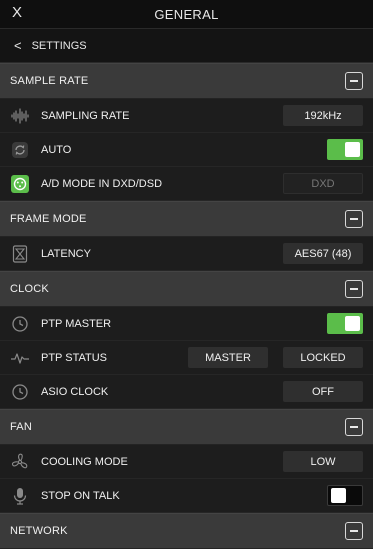 This screenshot has width=373, height=549. What do you see at coordinates (49, 81) in the screenshot?
I see `section-label: SAMPLE RATE` at bounding box center [49, 81].